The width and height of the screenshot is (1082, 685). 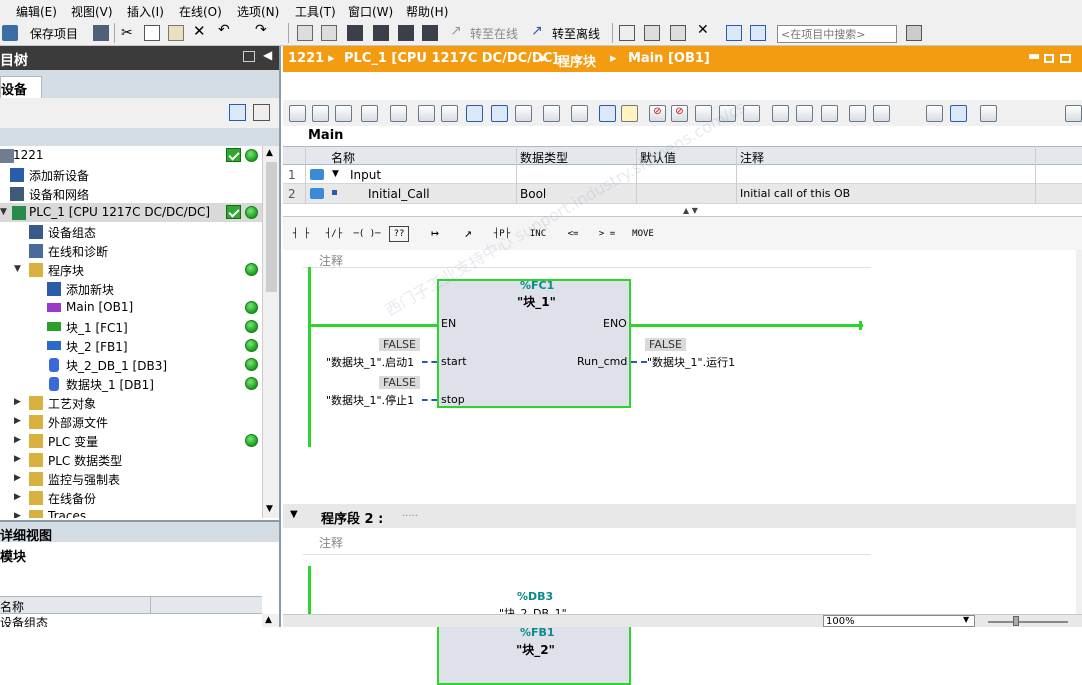 What do you see at coordinates (131, 620) in the screenshot?
I see `detail-row: 设备组态` at bounding box center [131, 620].